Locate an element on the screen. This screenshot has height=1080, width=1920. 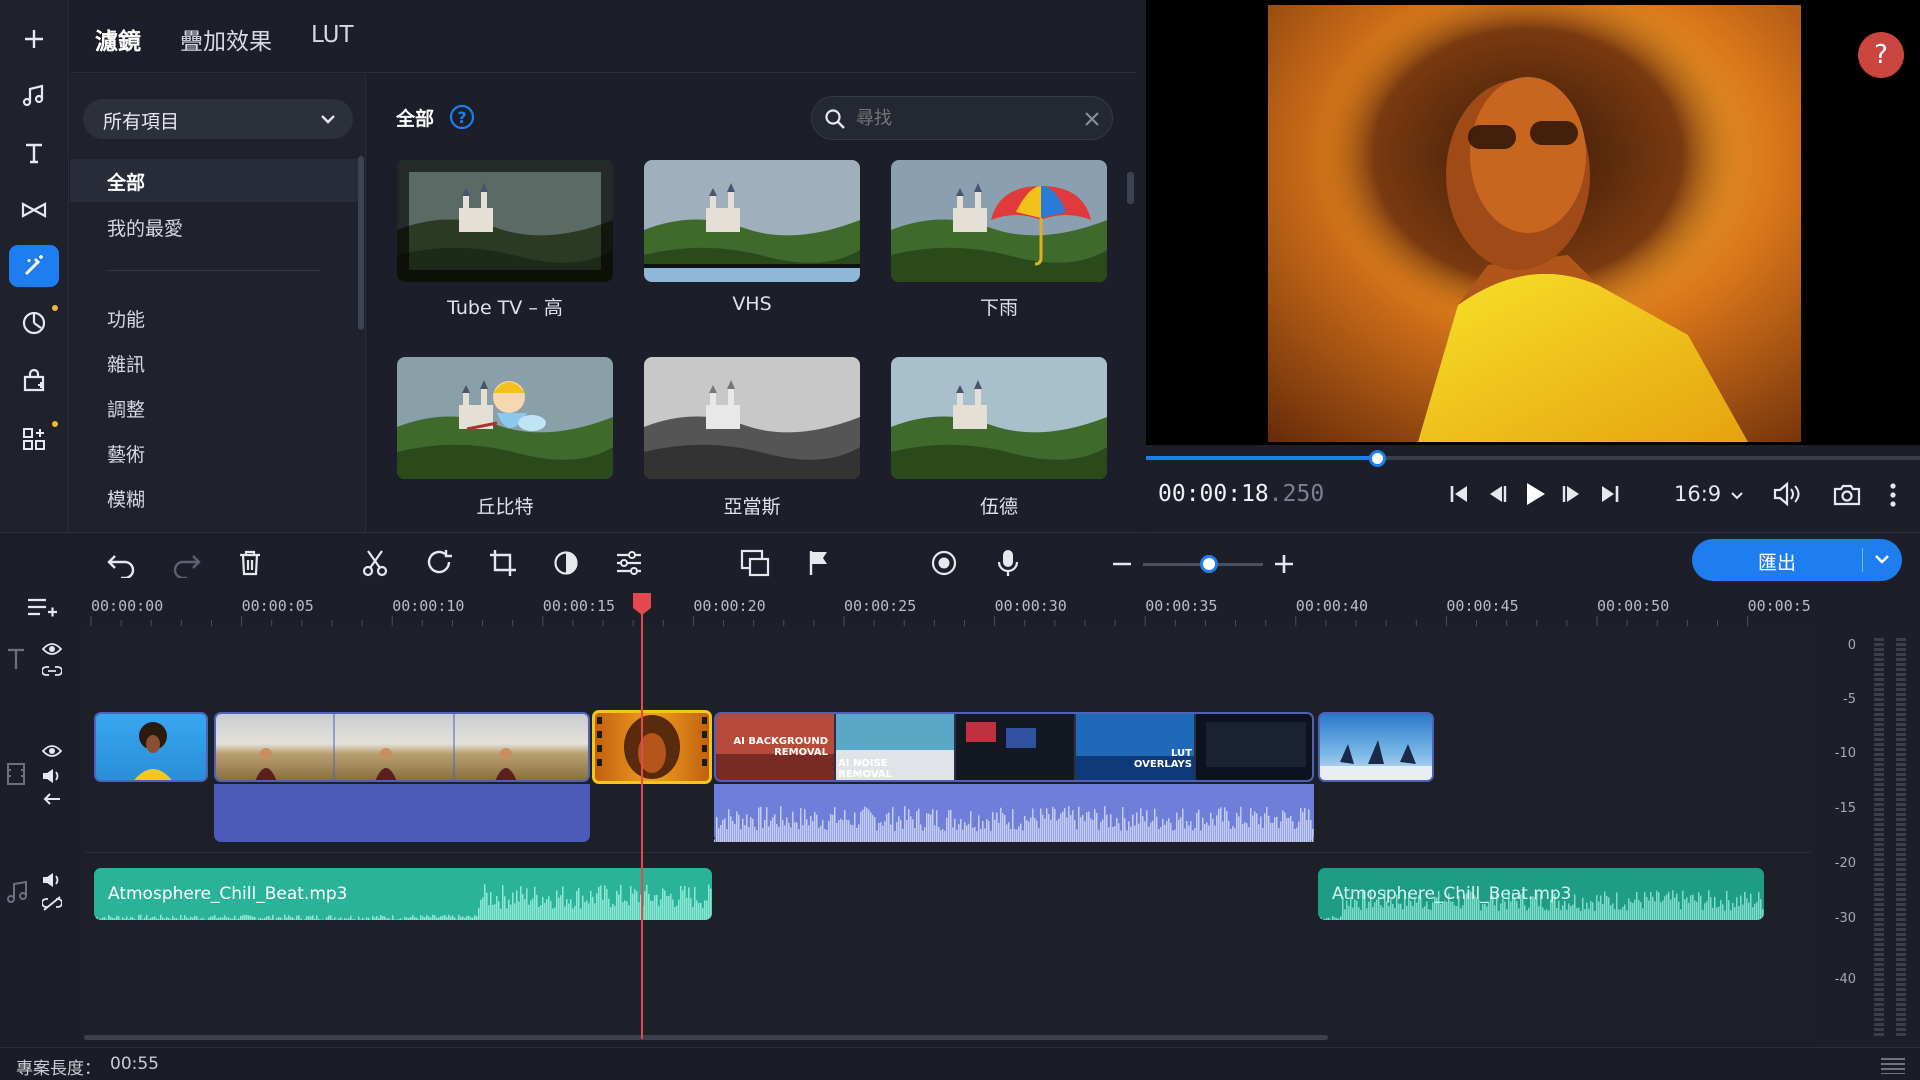
tab-overlays: 疊加效果 is located at coordinates (226, 39).